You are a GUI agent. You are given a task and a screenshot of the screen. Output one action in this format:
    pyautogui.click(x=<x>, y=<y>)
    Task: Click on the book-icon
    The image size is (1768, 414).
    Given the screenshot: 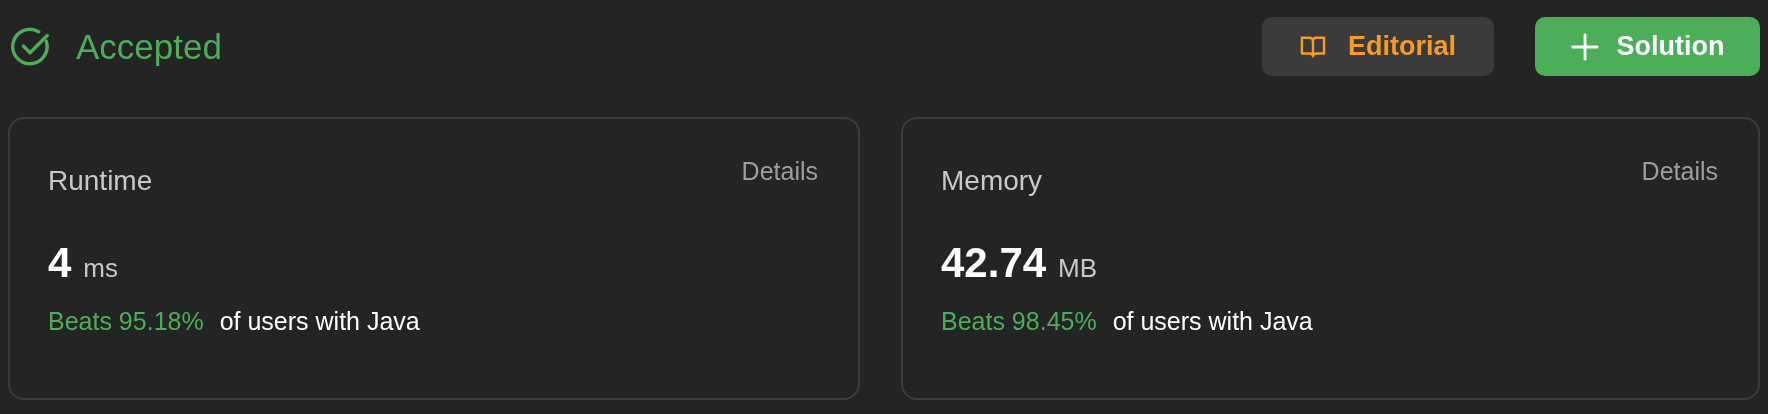 What is the action you would take?
    pyautogui.click(x=1313, y=46)
    